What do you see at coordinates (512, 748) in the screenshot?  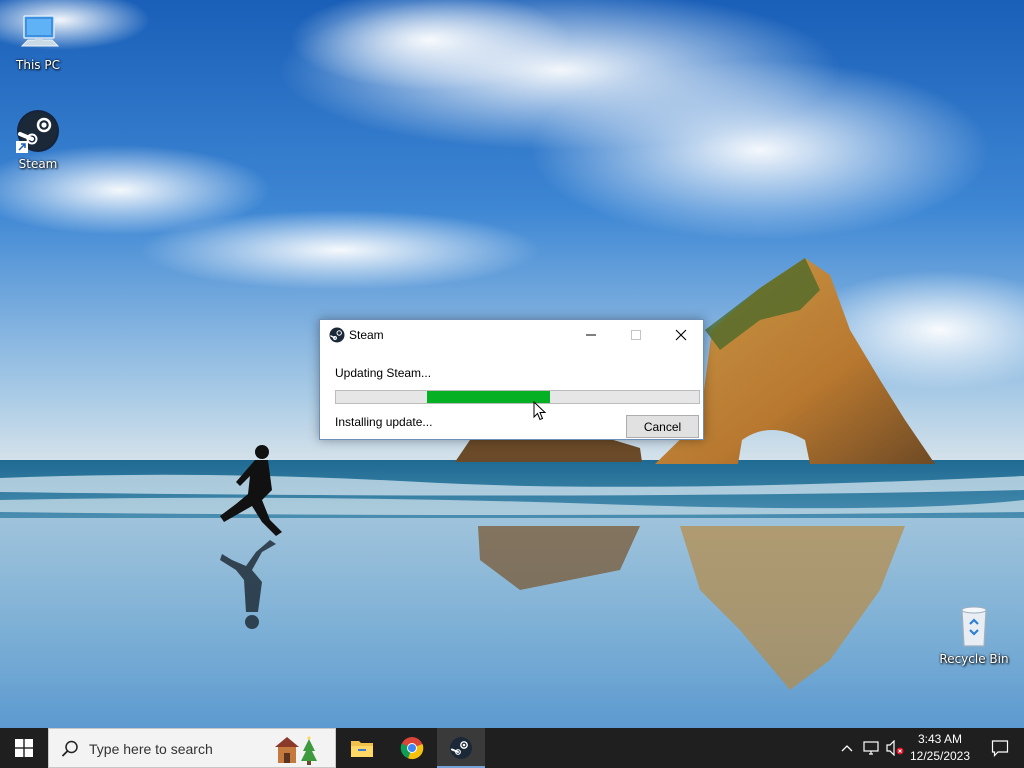 I see `taskbar: Type here to search 3:43 AM 12/25/2023` at bounding box center [512, 748].